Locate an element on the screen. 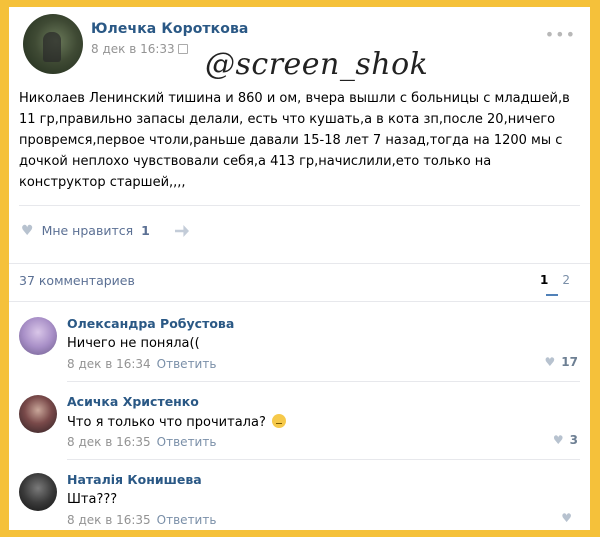 The height and width of the screenshot is (537, 600). comment-meta: 8 дек в 16:34 Ответить is located at coordinates (141, 364).